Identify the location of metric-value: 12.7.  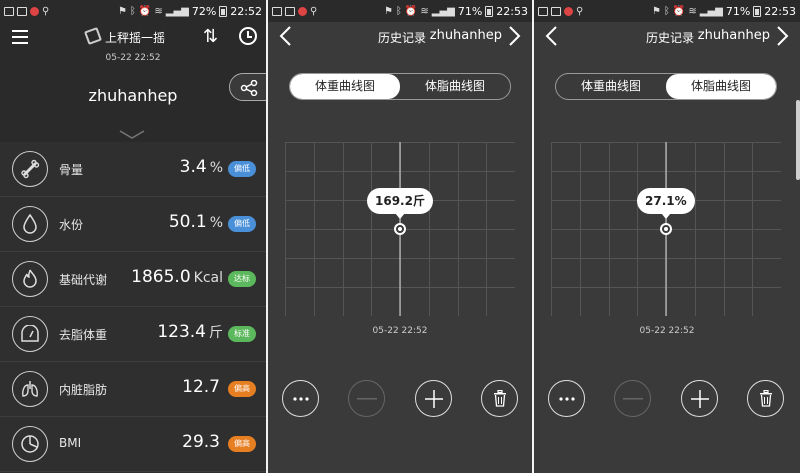
(202, 387).